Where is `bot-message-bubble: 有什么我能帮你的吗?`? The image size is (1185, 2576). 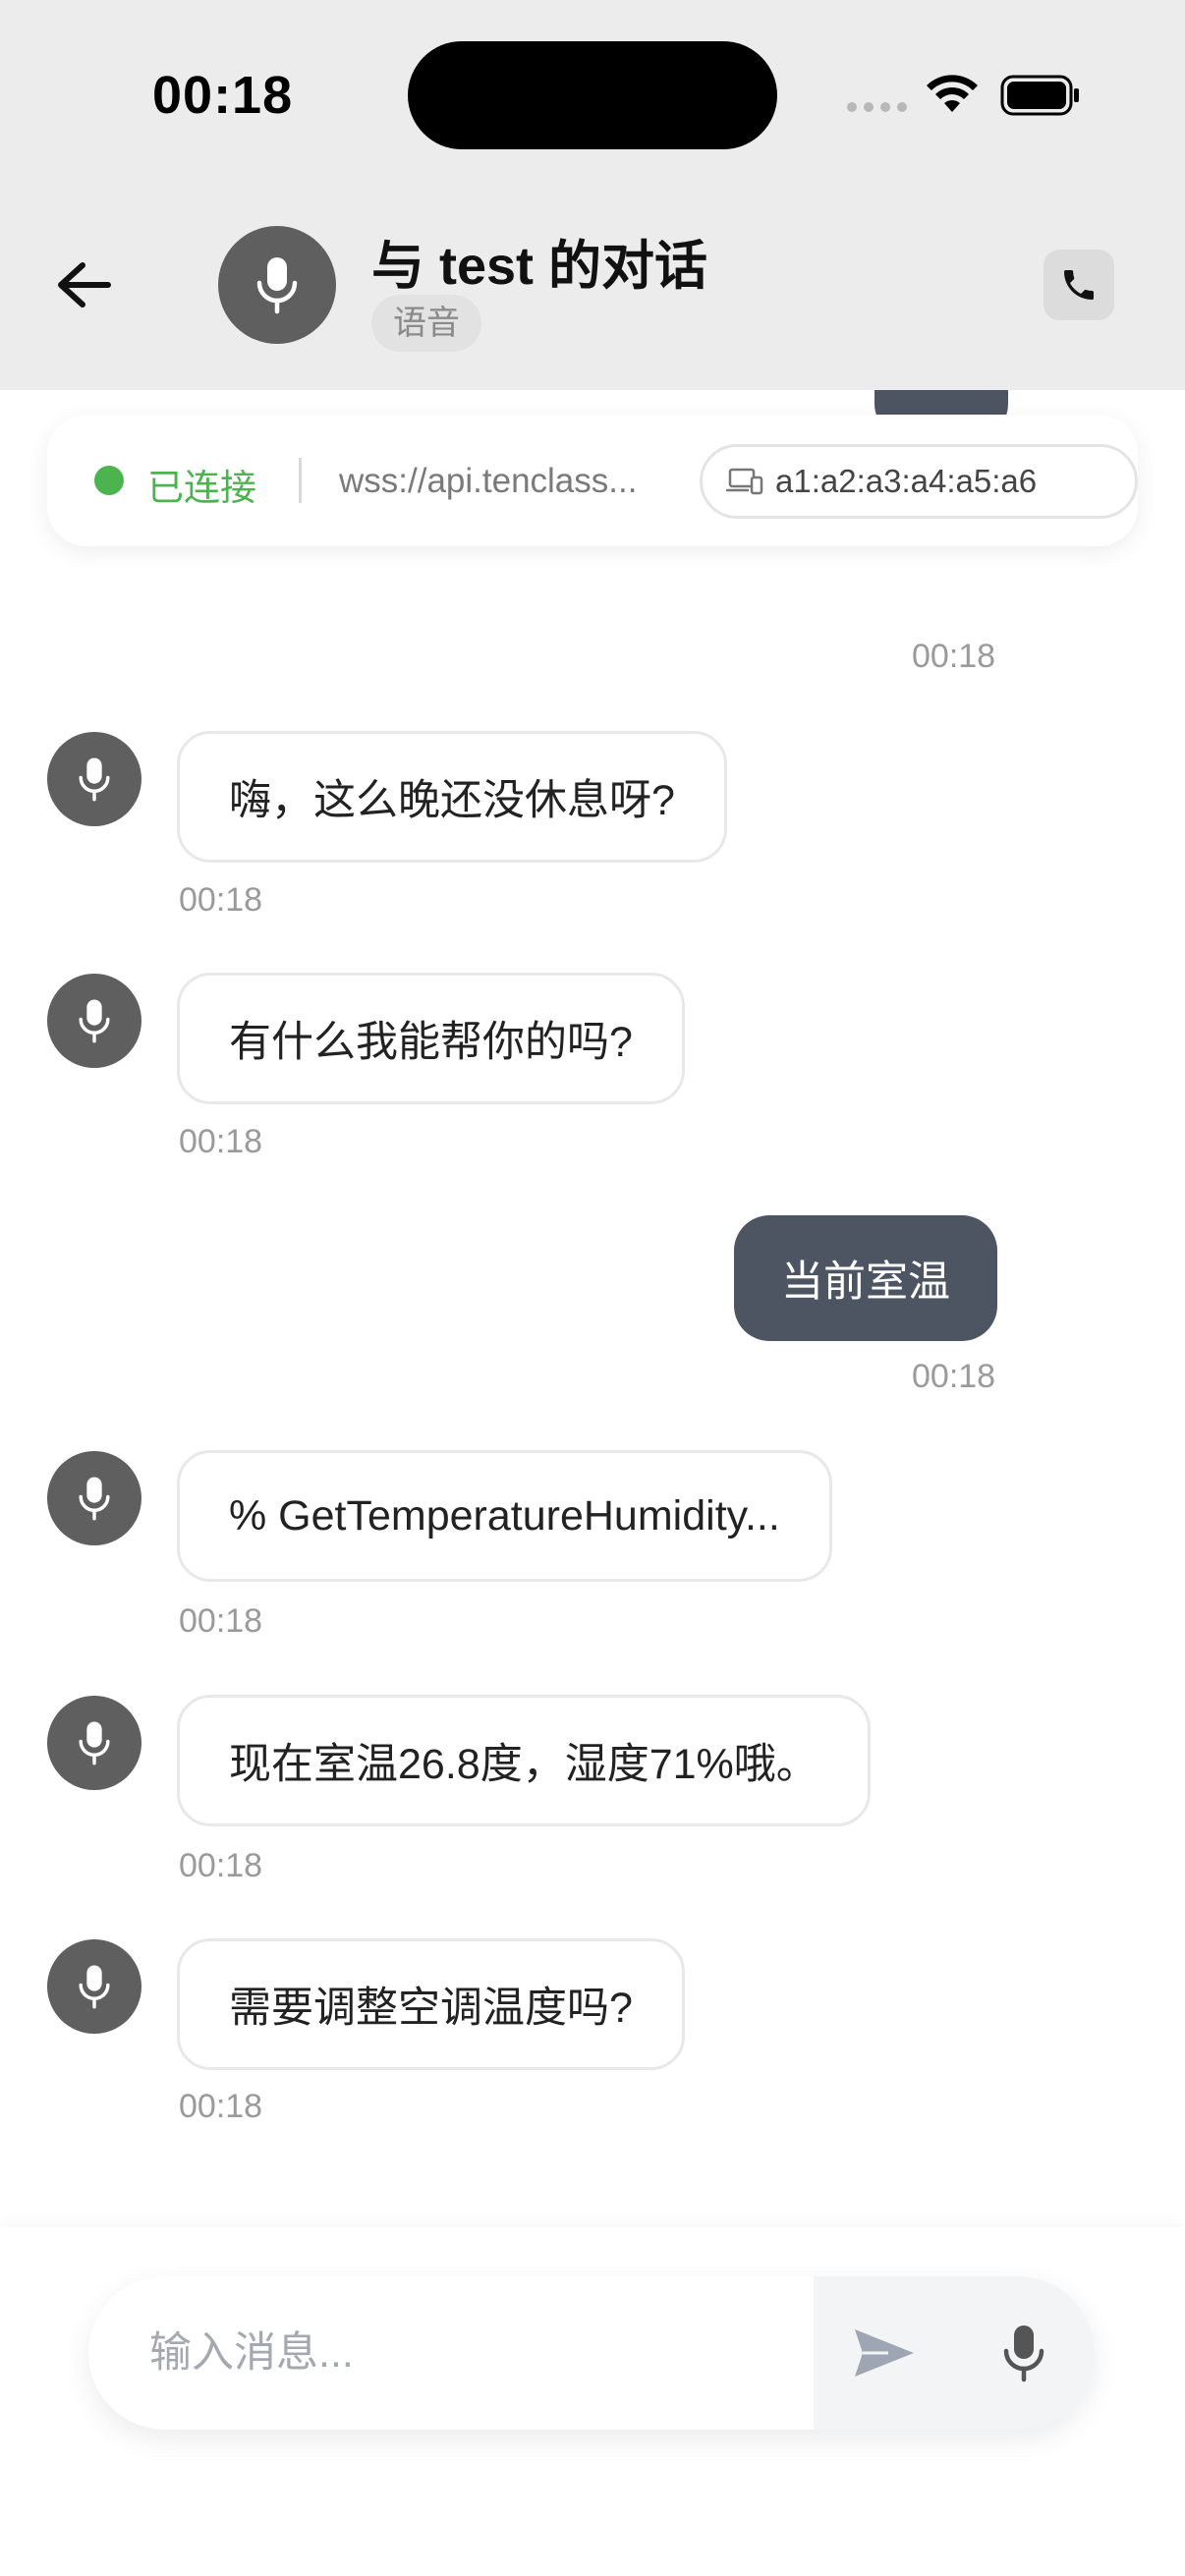 bot-message-bubble: 有什么我能帮你的吗? is located at coordinates (431, 1038).